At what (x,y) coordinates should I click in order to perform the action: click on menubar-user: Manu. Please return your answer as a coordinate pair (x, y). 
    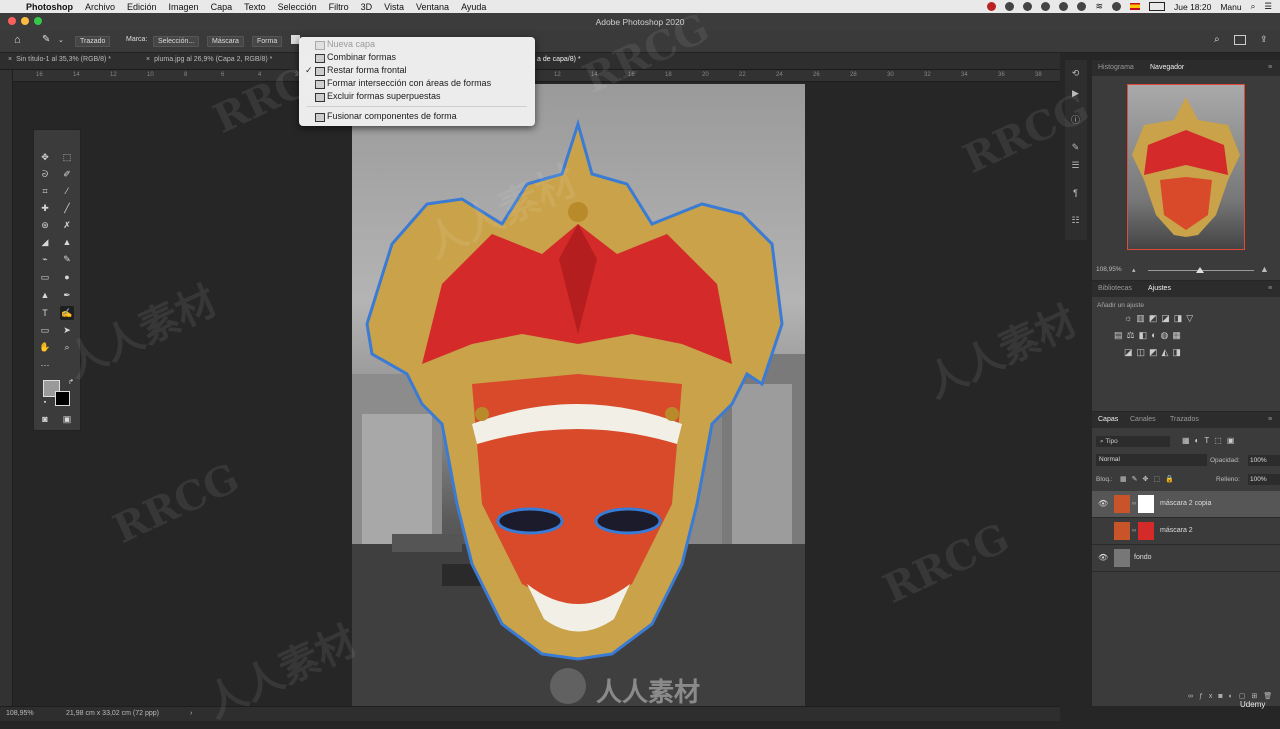
    Looking at the image, I should click on (1230, 7).